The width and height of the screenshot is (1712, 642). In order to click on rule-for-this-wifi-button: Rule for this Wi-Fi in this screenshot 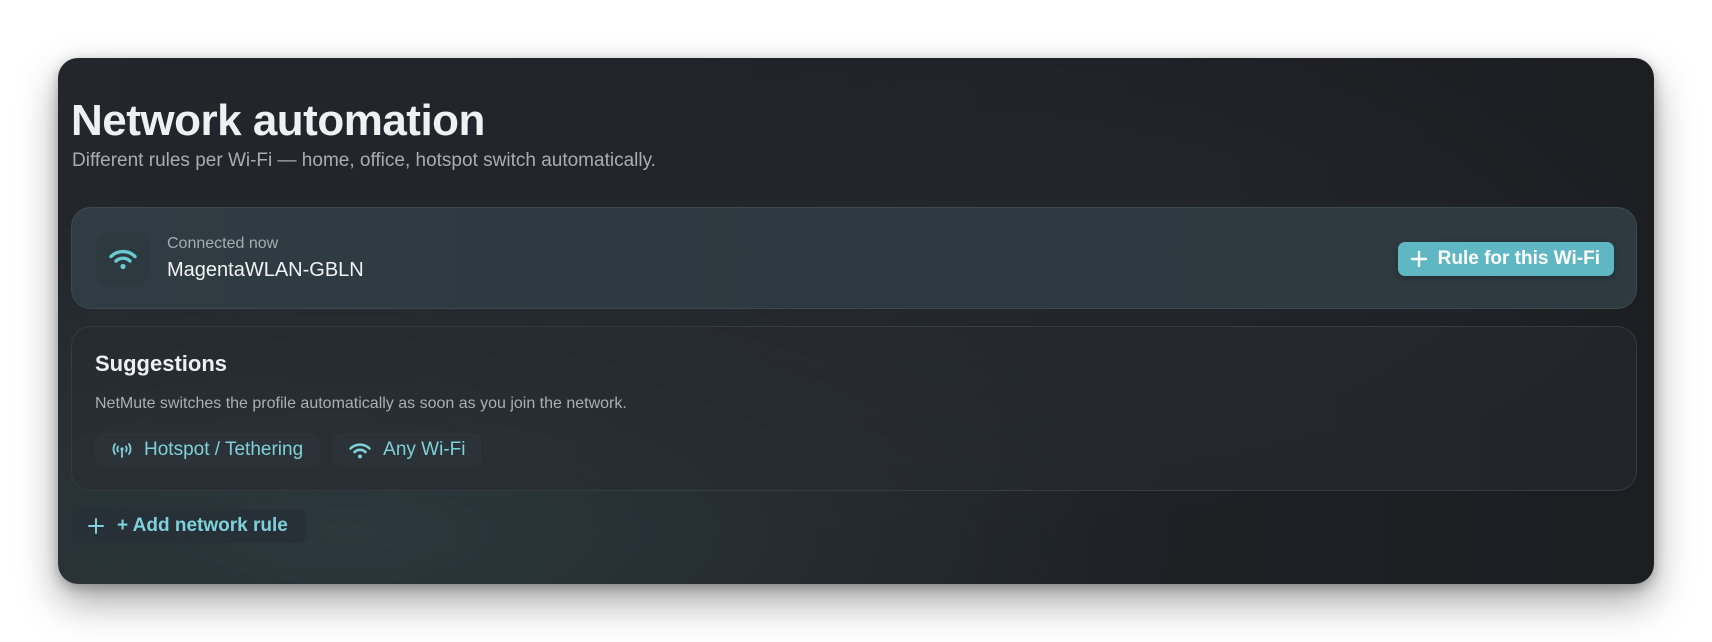, I will do `click(1505, 259)`.